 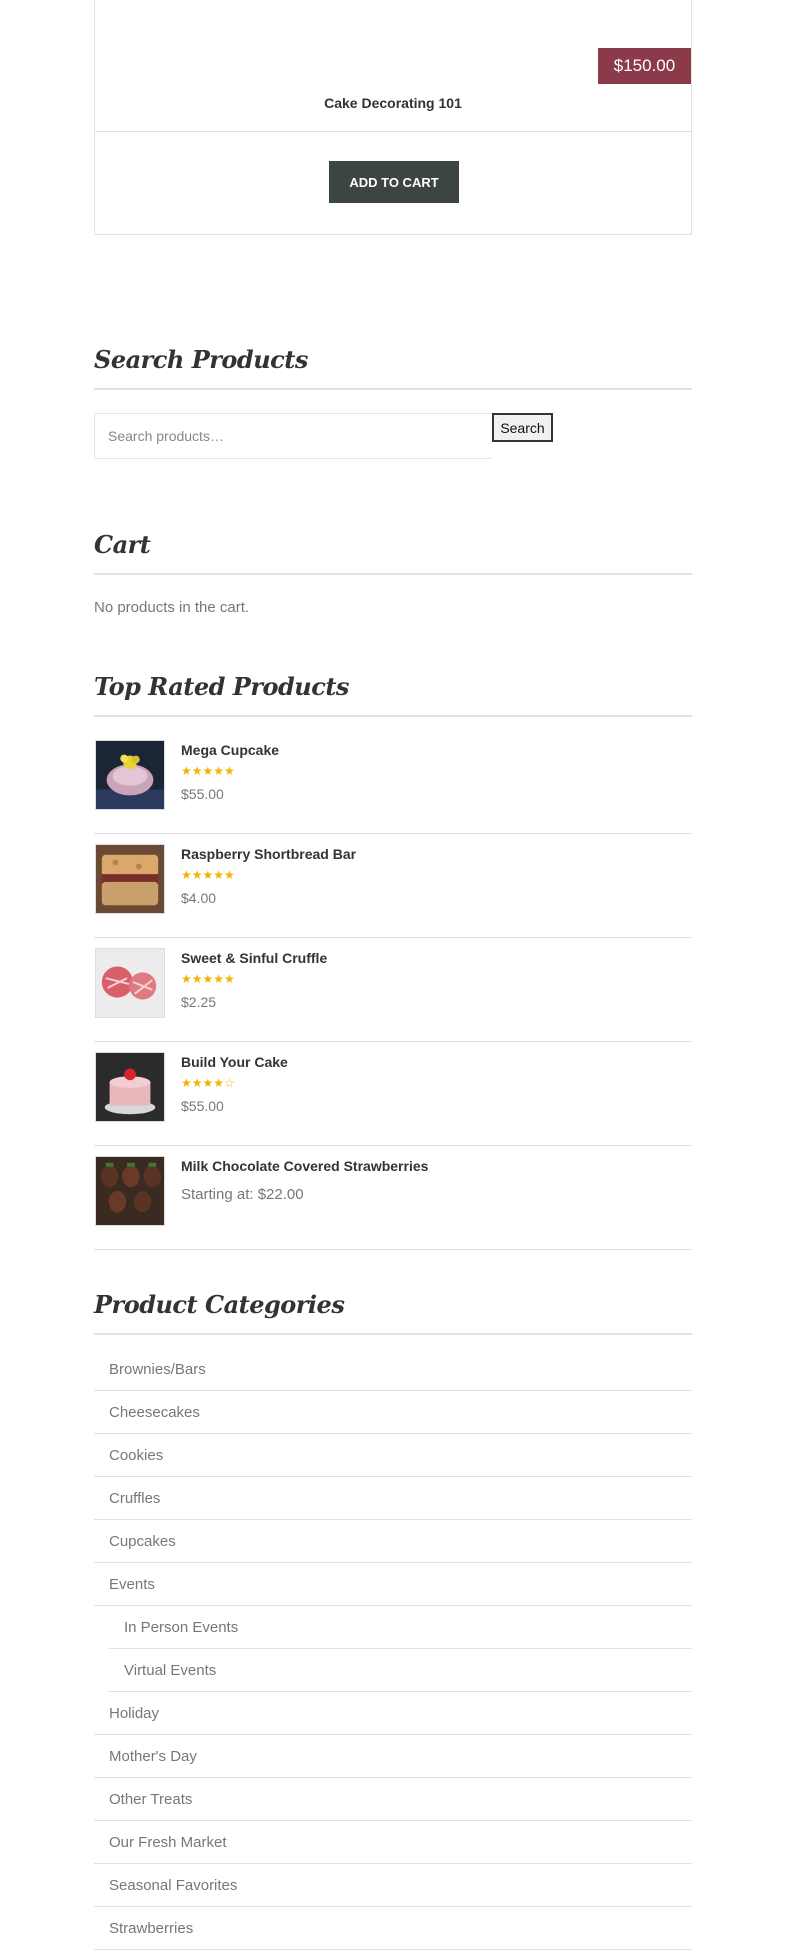 What do you see at coordinates (393, 1584) in the screenshot?
I see `category-link: Events` at bounding box center [393, 1584].